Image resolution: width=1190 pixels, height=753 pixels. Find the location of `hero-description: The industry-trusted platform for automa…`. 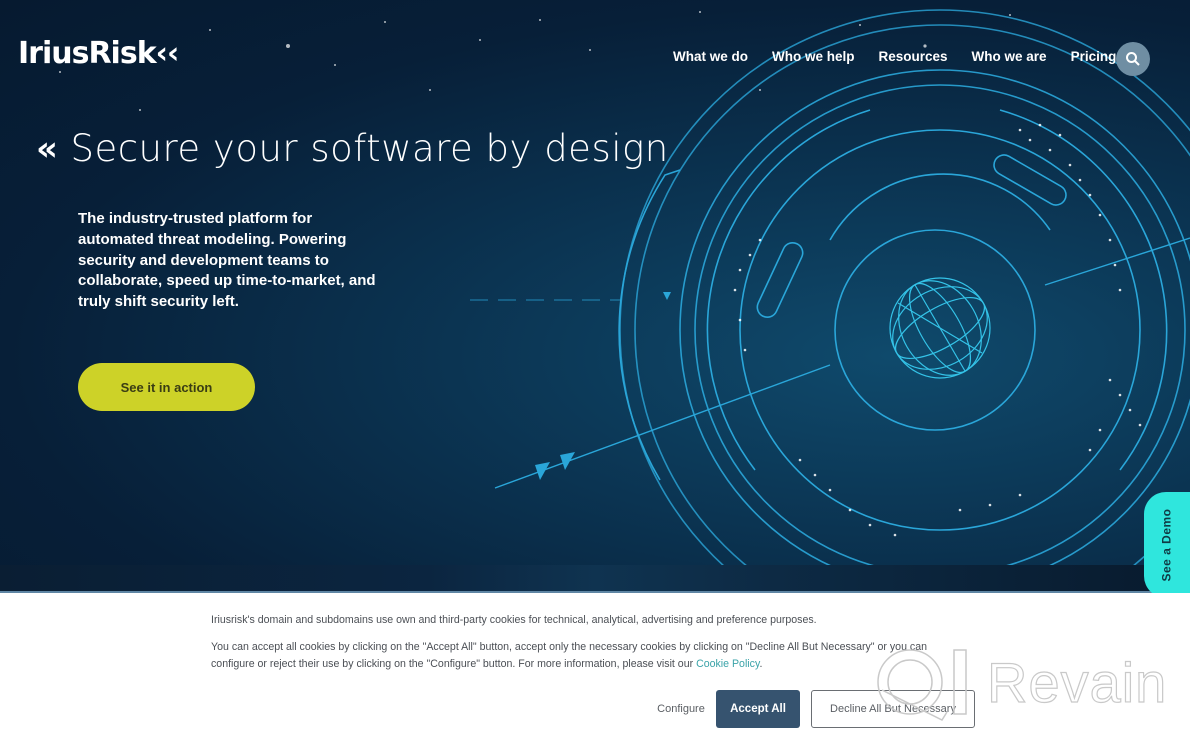

hero-description: The industry-trusted platform for automa… is located at coordinates (227, 260).